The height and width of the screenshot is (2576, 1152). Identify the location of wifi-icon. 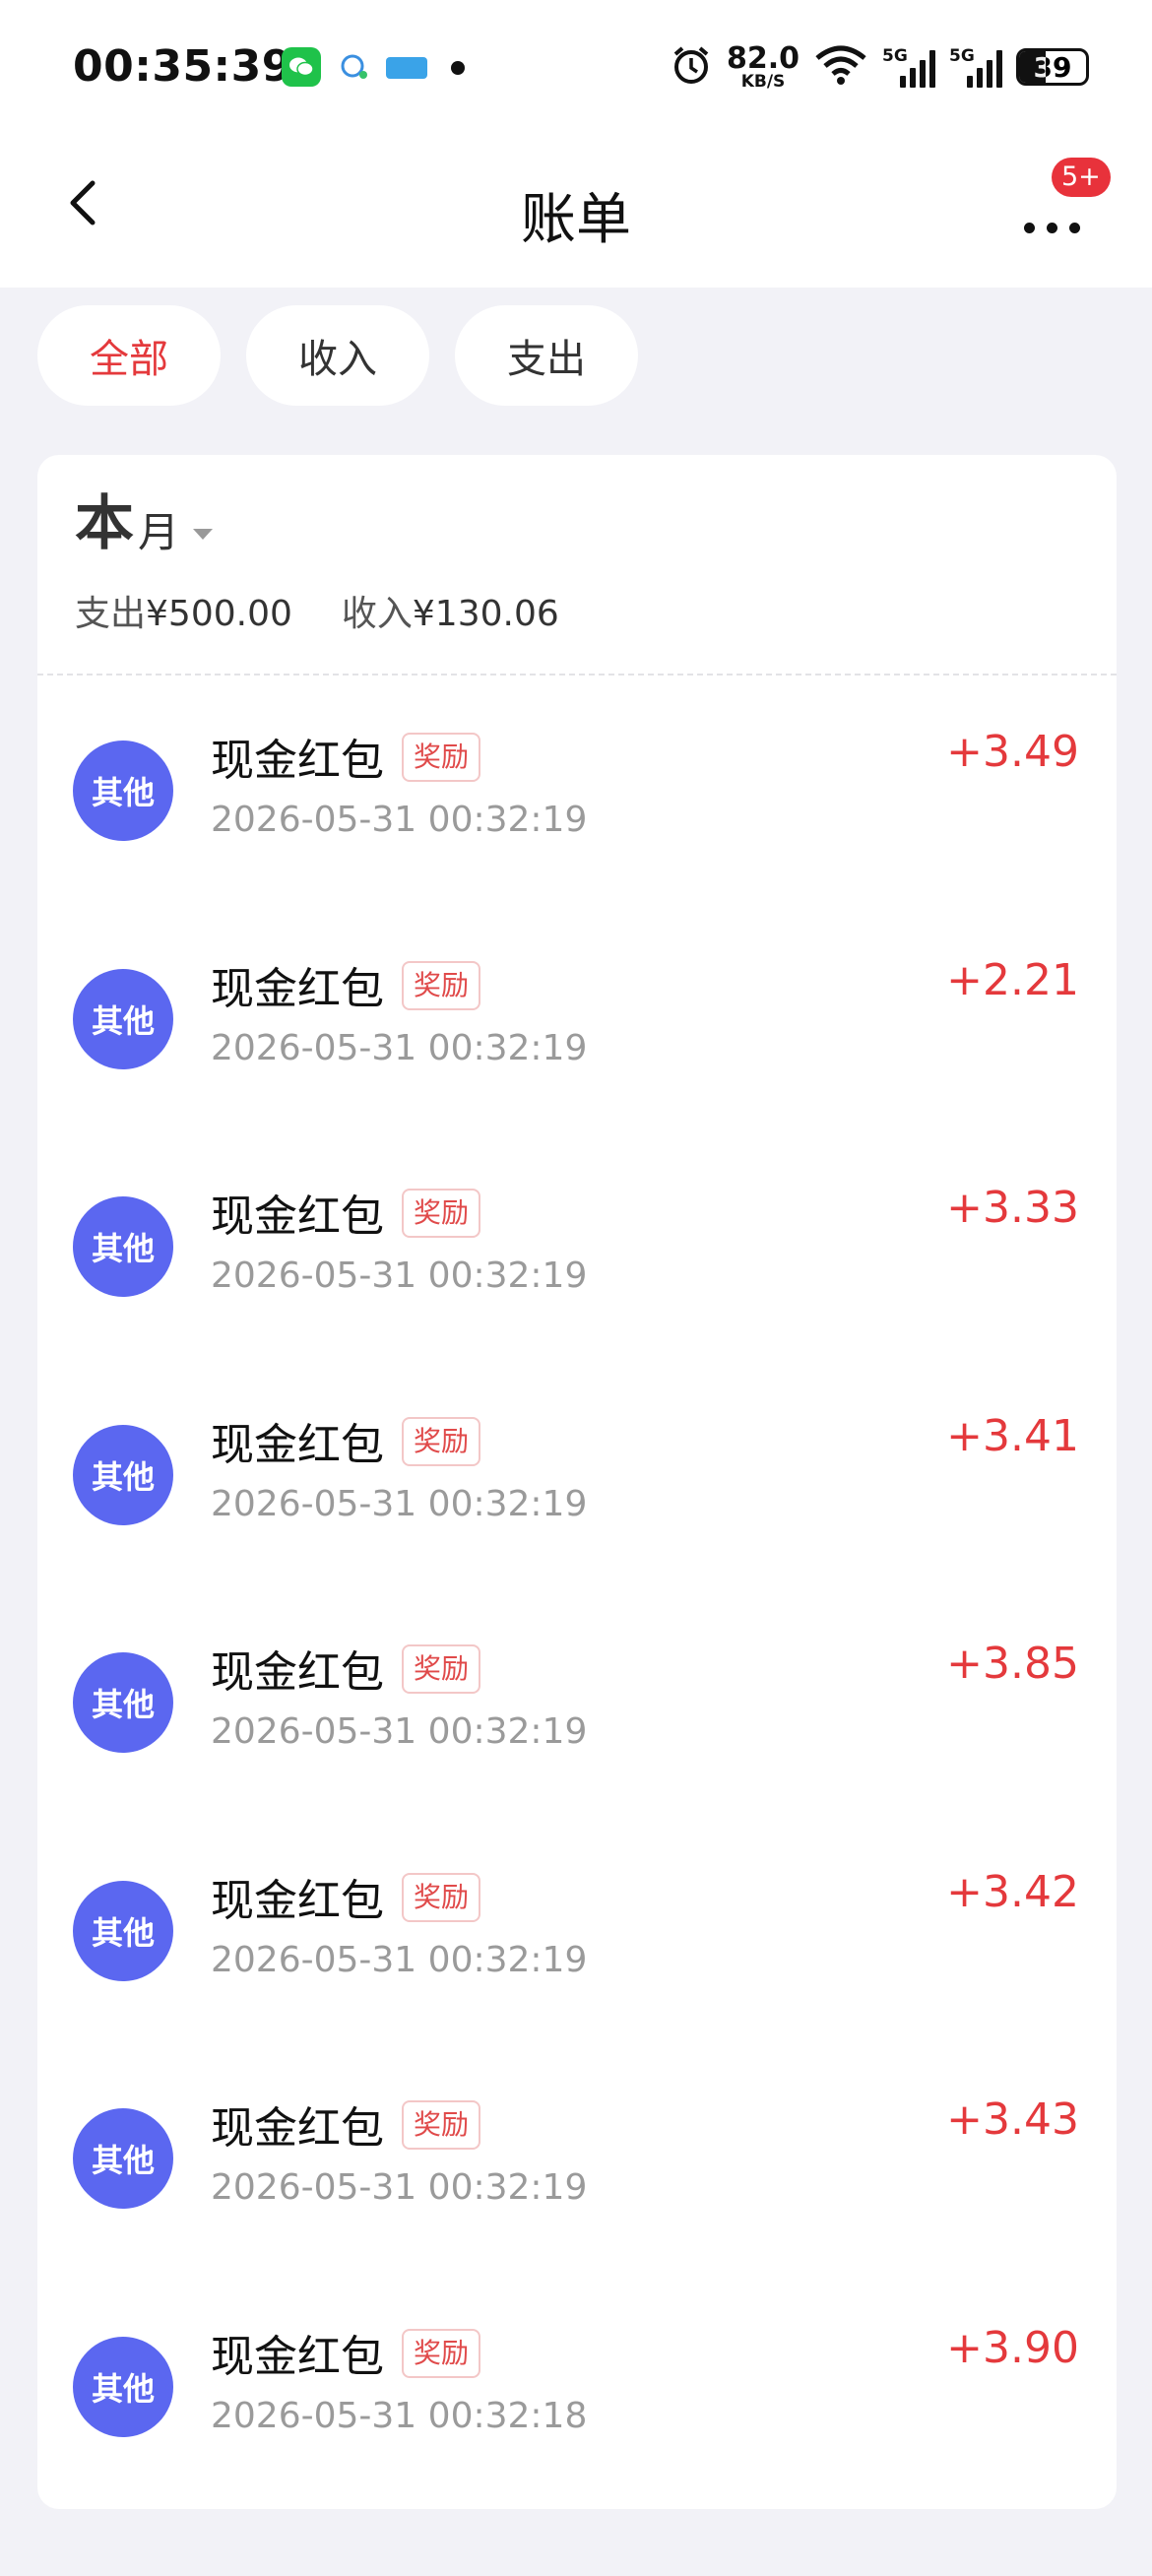
(840, 67).